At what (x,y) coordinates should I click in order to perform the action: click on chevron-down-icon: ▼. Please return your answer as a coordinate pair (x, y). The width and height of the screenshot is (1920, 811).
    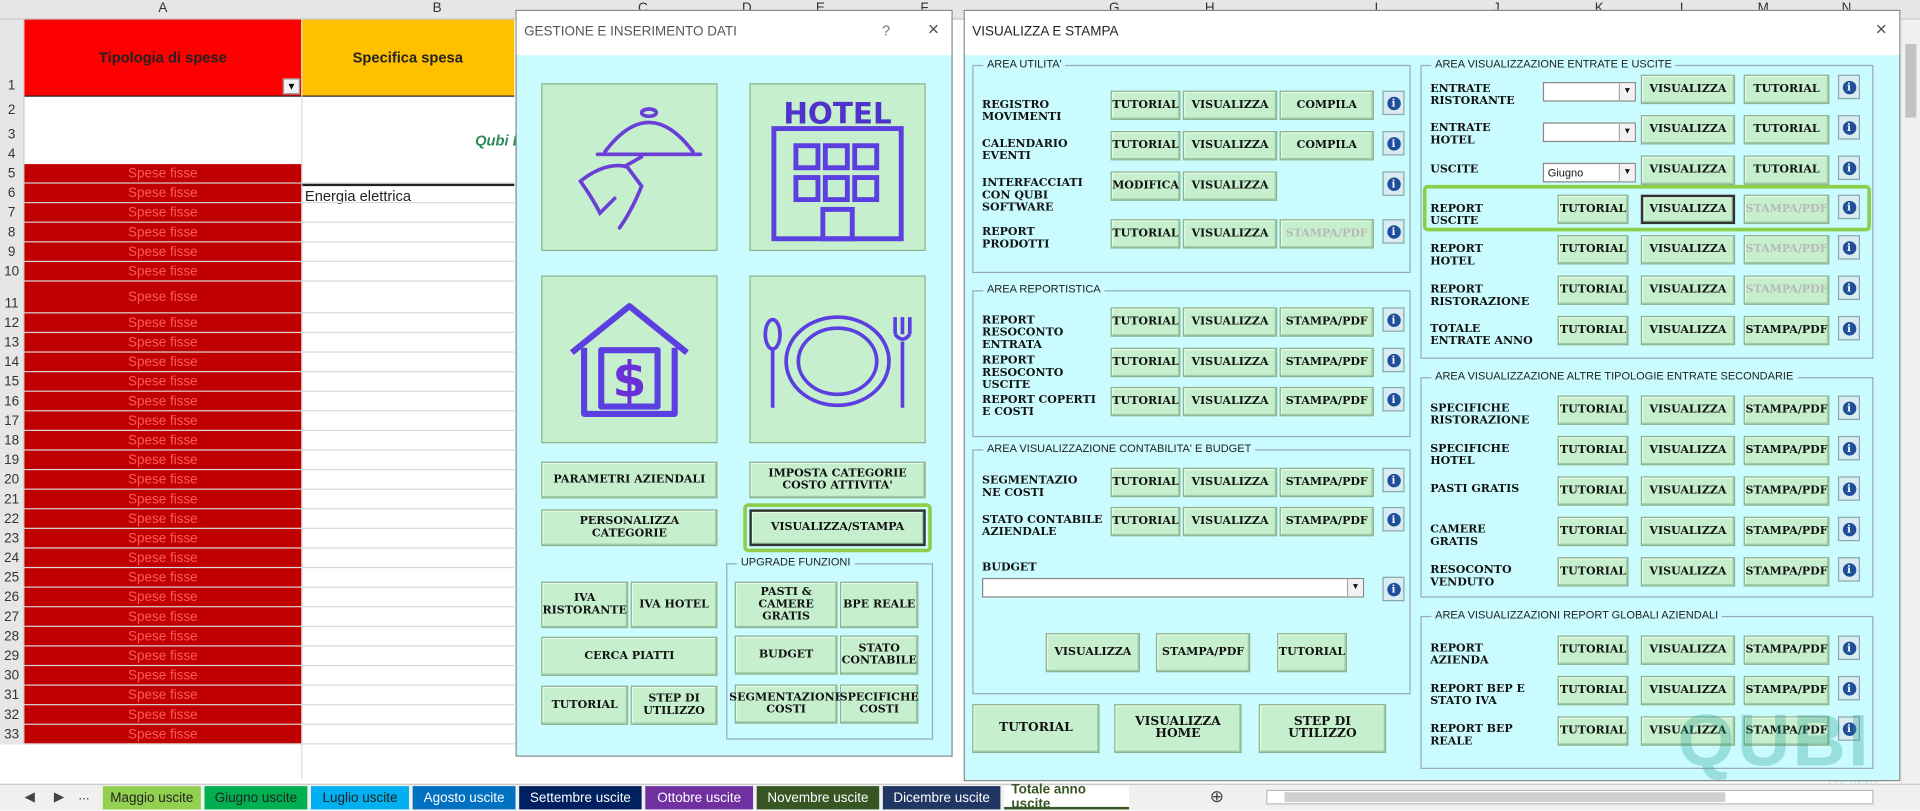
    Looking at the image, I should click on (1354, 588).